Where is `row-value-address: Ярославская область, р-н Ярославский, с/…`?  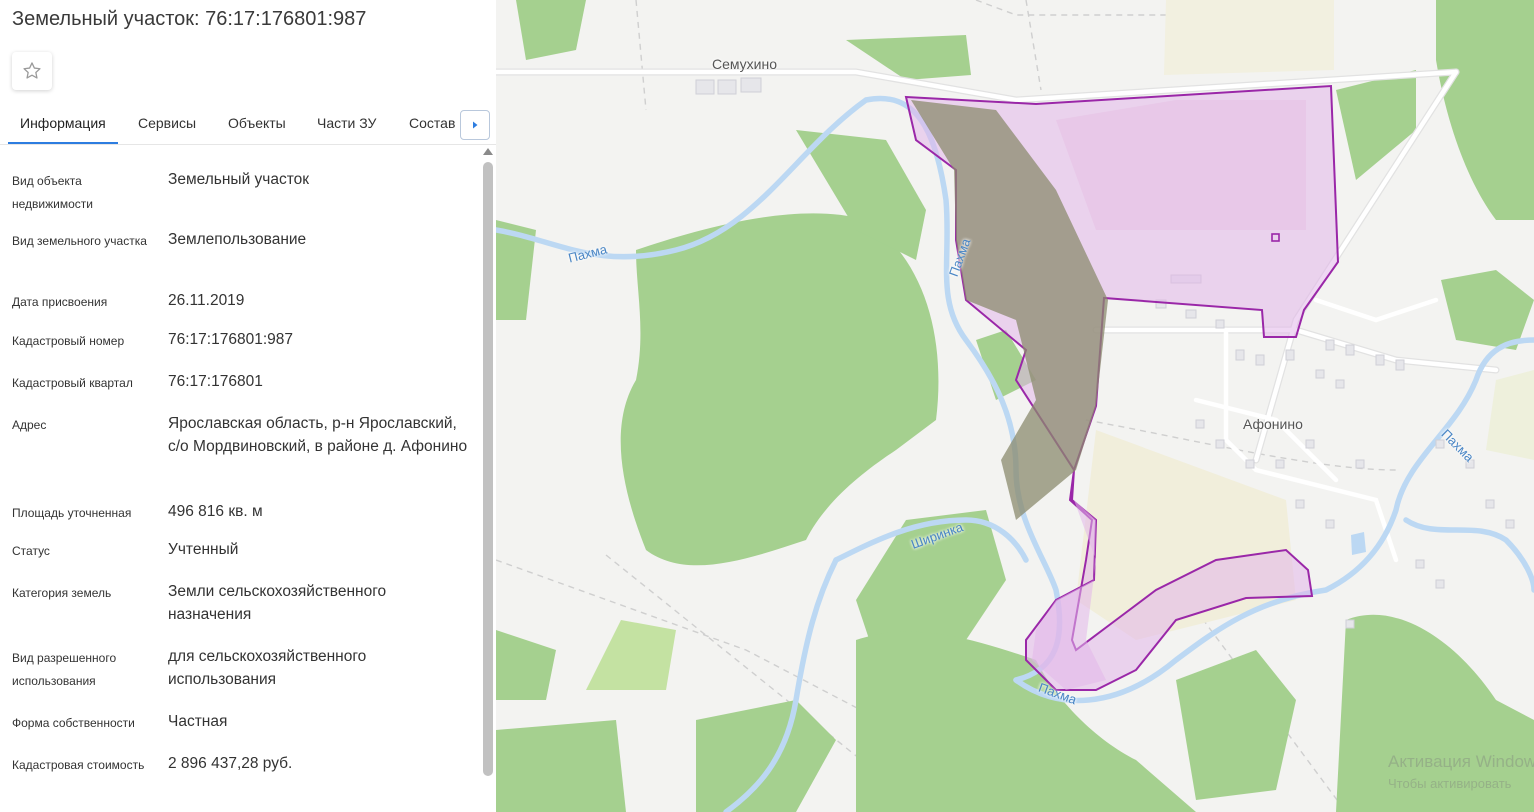
row-value-address: Ярославская область, р-н Ярославский, с/… is located at coordinates (318, 435).